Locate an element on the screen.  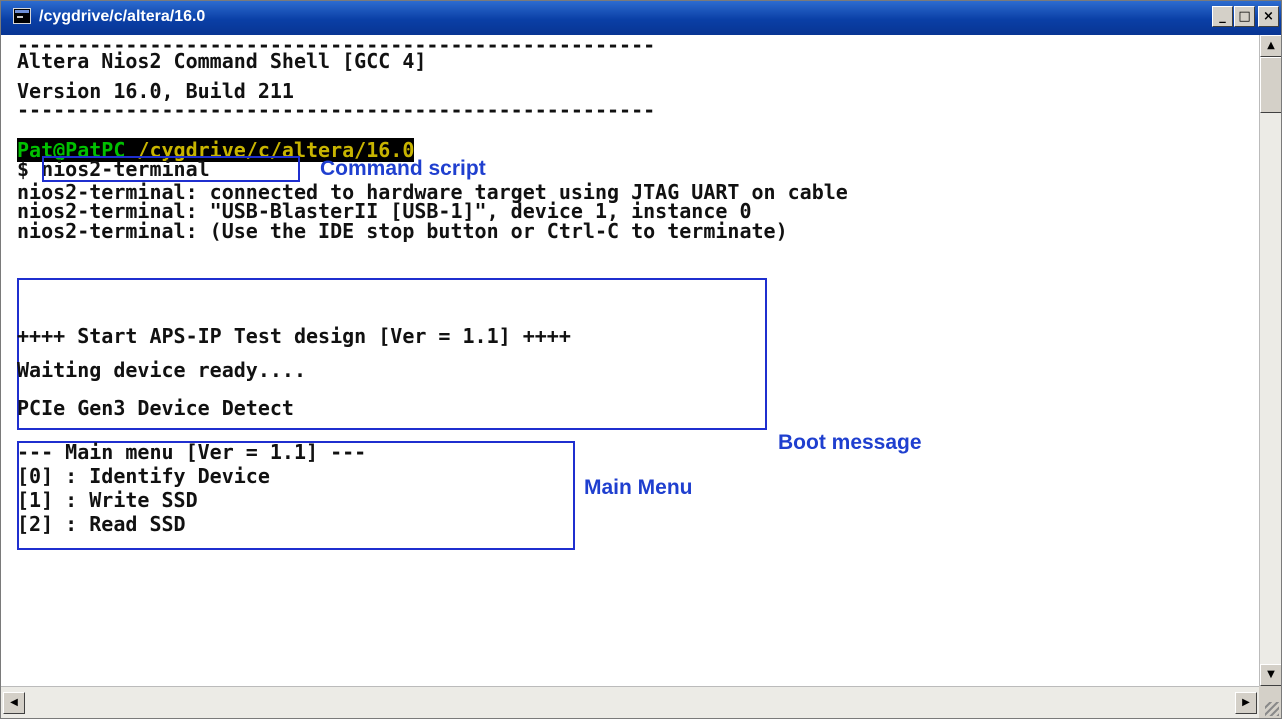
close-button: × is located at coordinates (1268, 16).